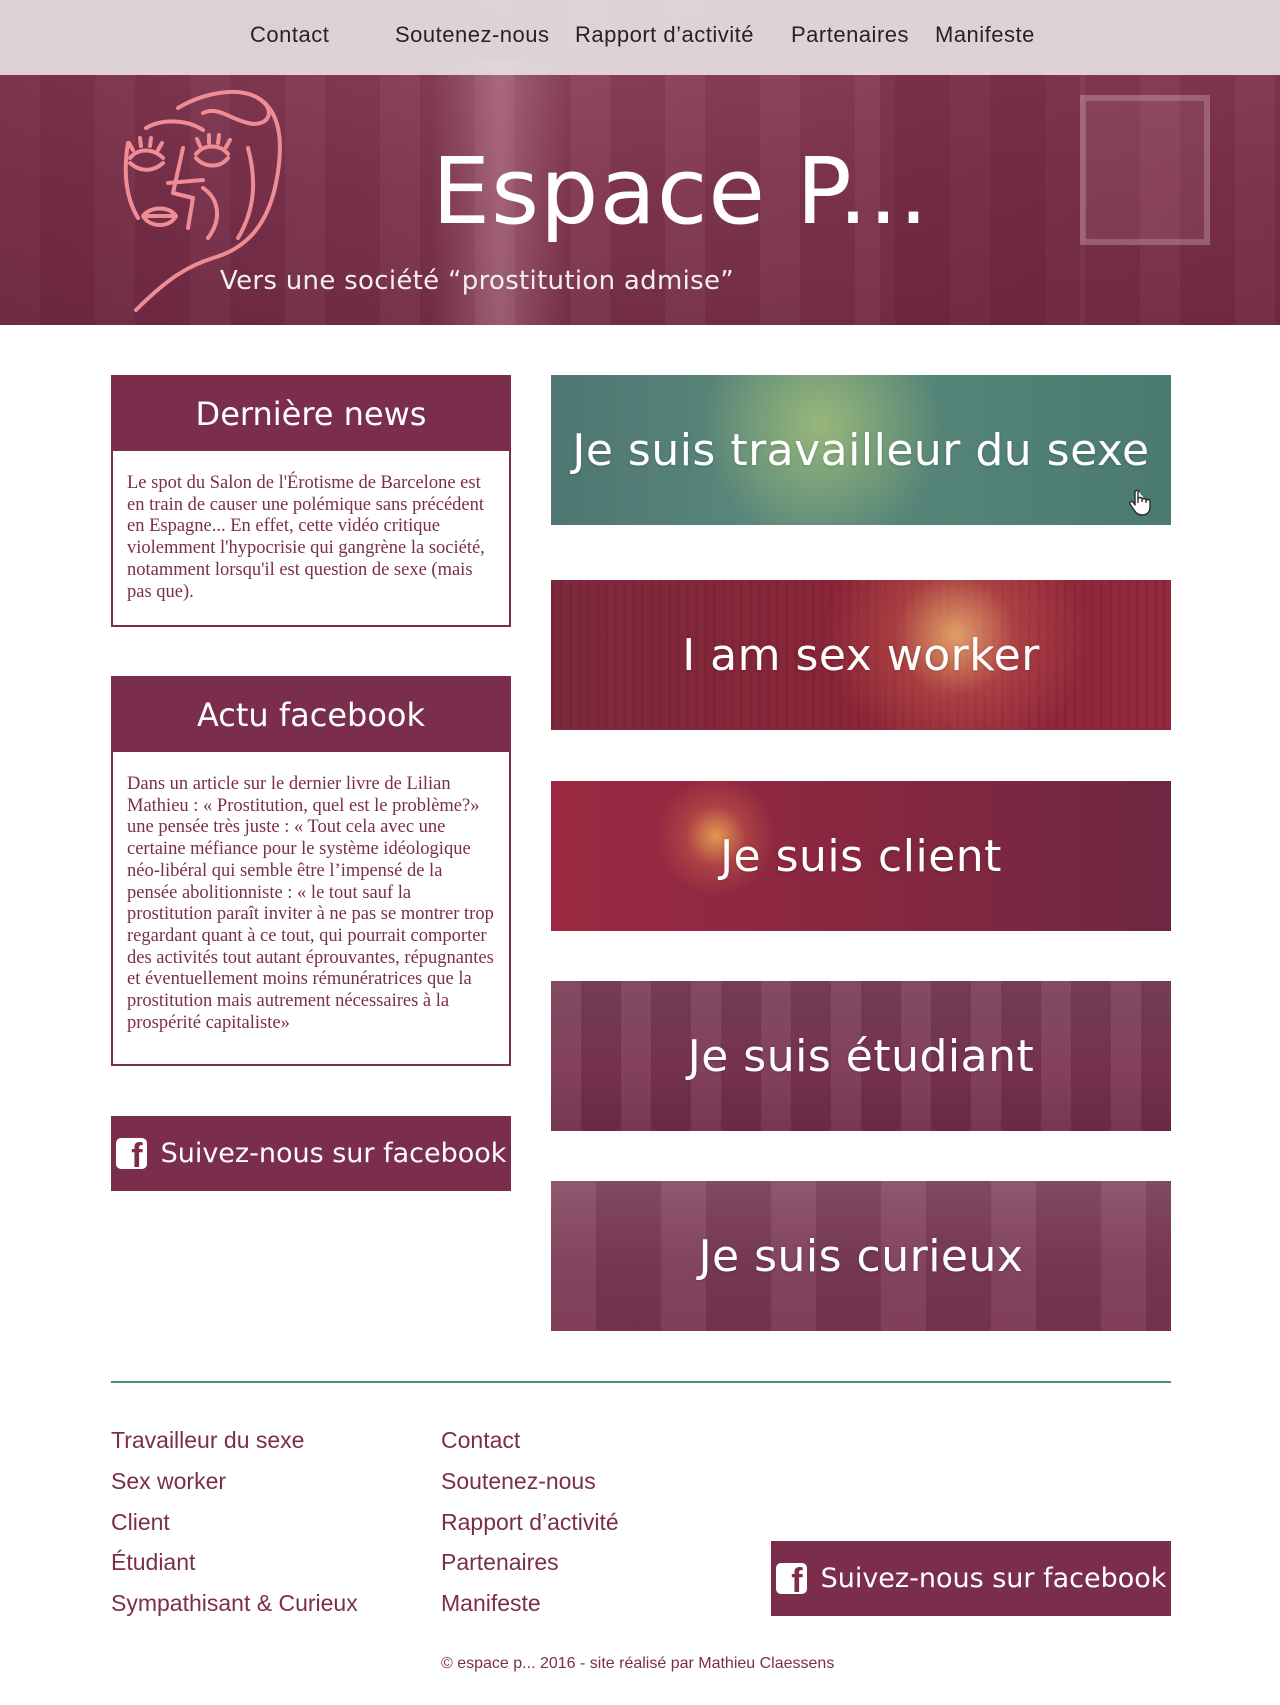 The height and width of the screenshot is (1705, 1280). What do you see at coordinates (289, 35) in the screenshot?
I see `nav-item-contact: Contact` at bounding box center [289, 35].